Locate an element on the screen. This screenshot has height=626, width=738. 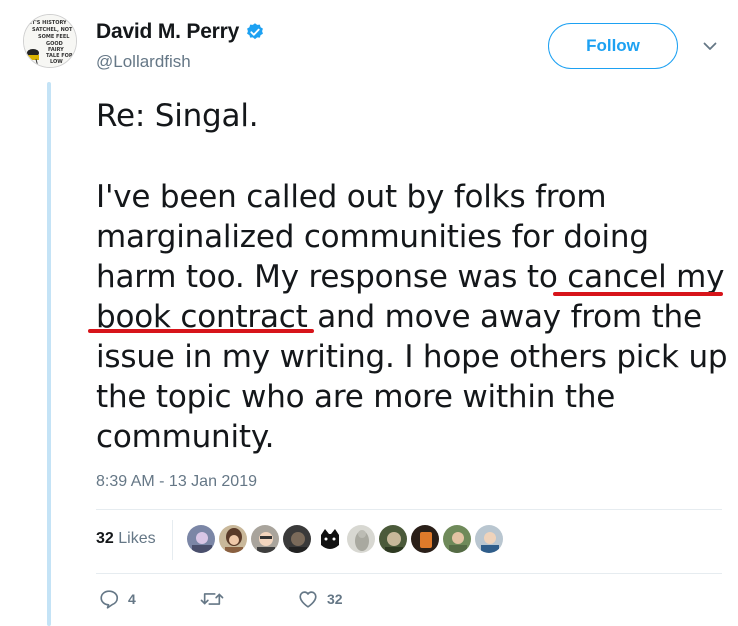
likes-count: 32 Likes is located at coordinates (126, 539).